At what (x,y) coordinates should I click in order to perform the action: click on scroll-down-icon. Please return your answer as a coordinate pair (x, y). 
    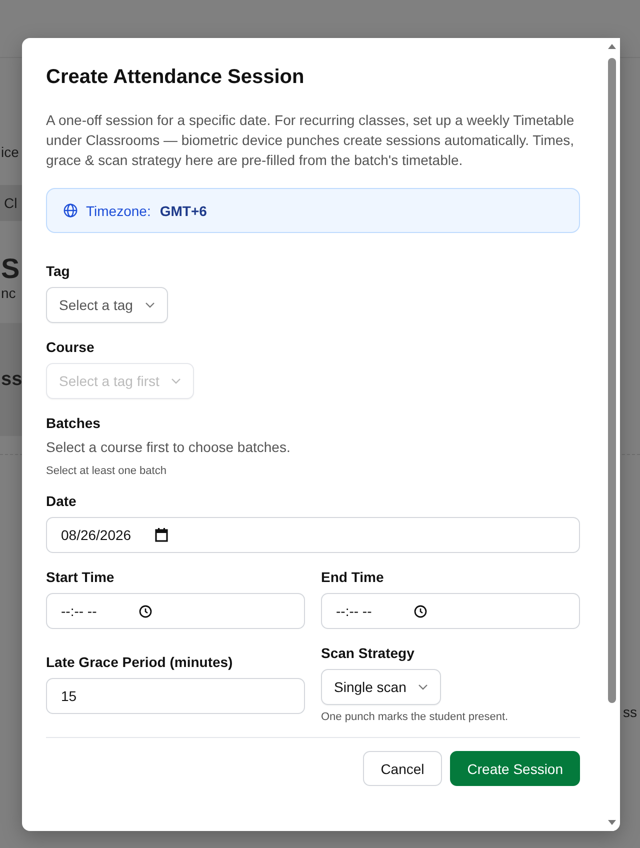
    Looking at the image, I should click on (612, 822).